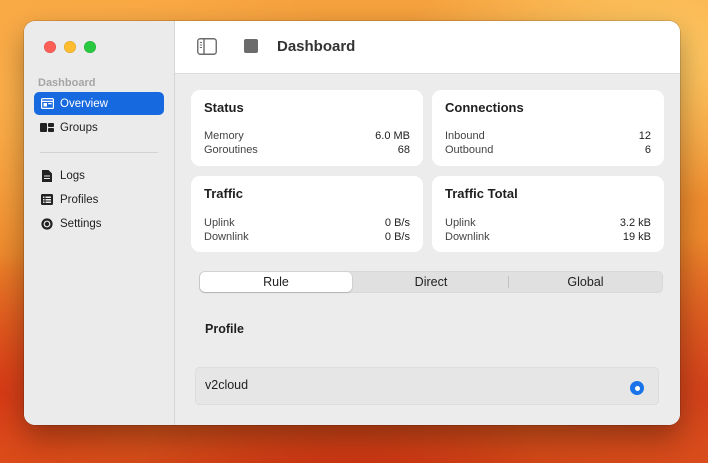 Image resolution: width=708 pixels, height=463 pixels. I want to click on sidebar-item-label: Groups, so click(79, 127).